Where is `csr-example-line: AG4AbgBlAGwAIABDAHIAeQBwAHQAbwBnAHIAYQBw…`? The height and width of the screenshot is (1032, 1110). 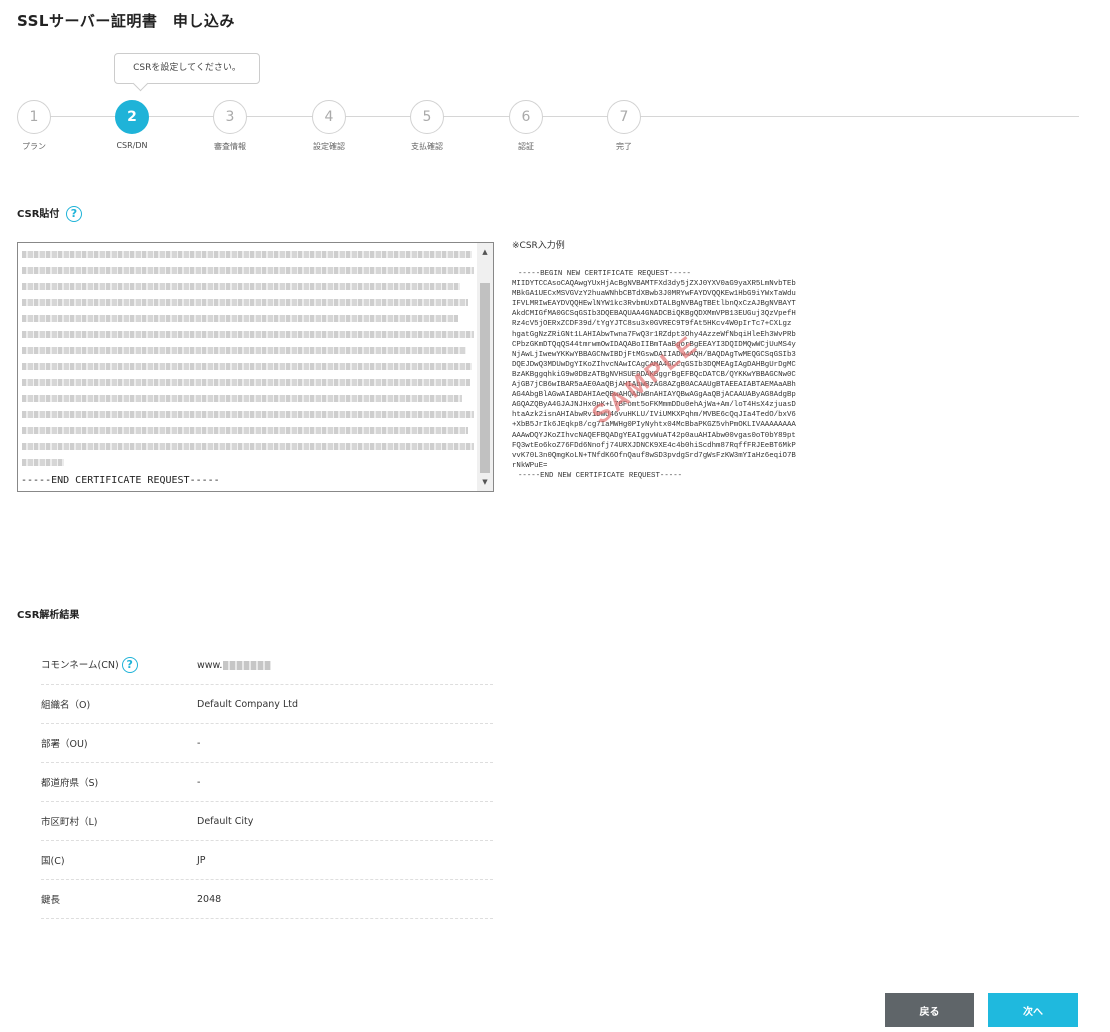
csr-example-line: AG4AbgBlAGwAIABDAHIAeQBwAHQAbwBnAHIAYQBw… is located at coordinates (654, 395).